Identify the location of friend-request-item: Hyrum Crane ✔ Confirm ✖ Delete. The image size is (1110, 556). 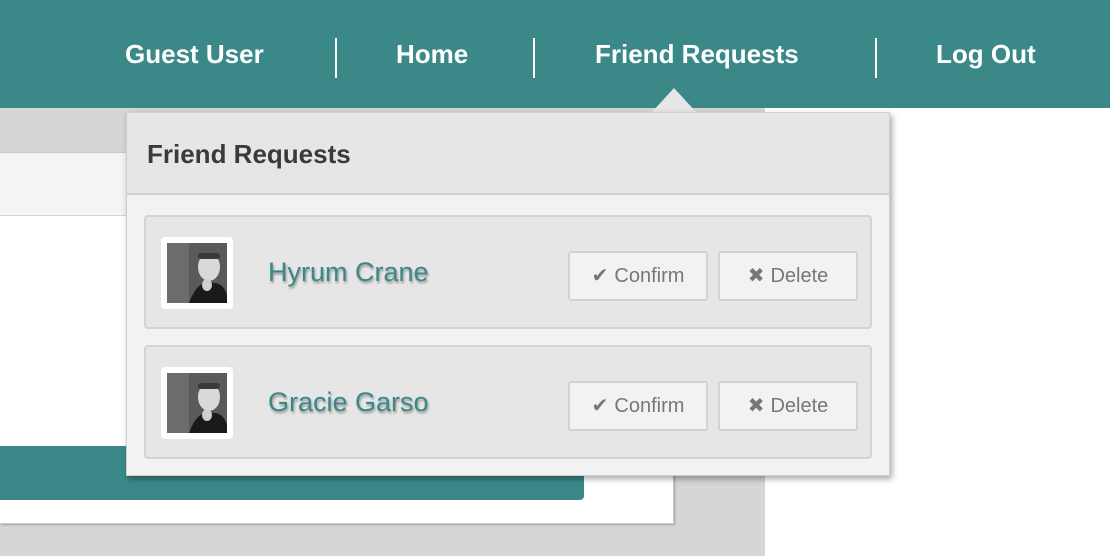
(508, 272).